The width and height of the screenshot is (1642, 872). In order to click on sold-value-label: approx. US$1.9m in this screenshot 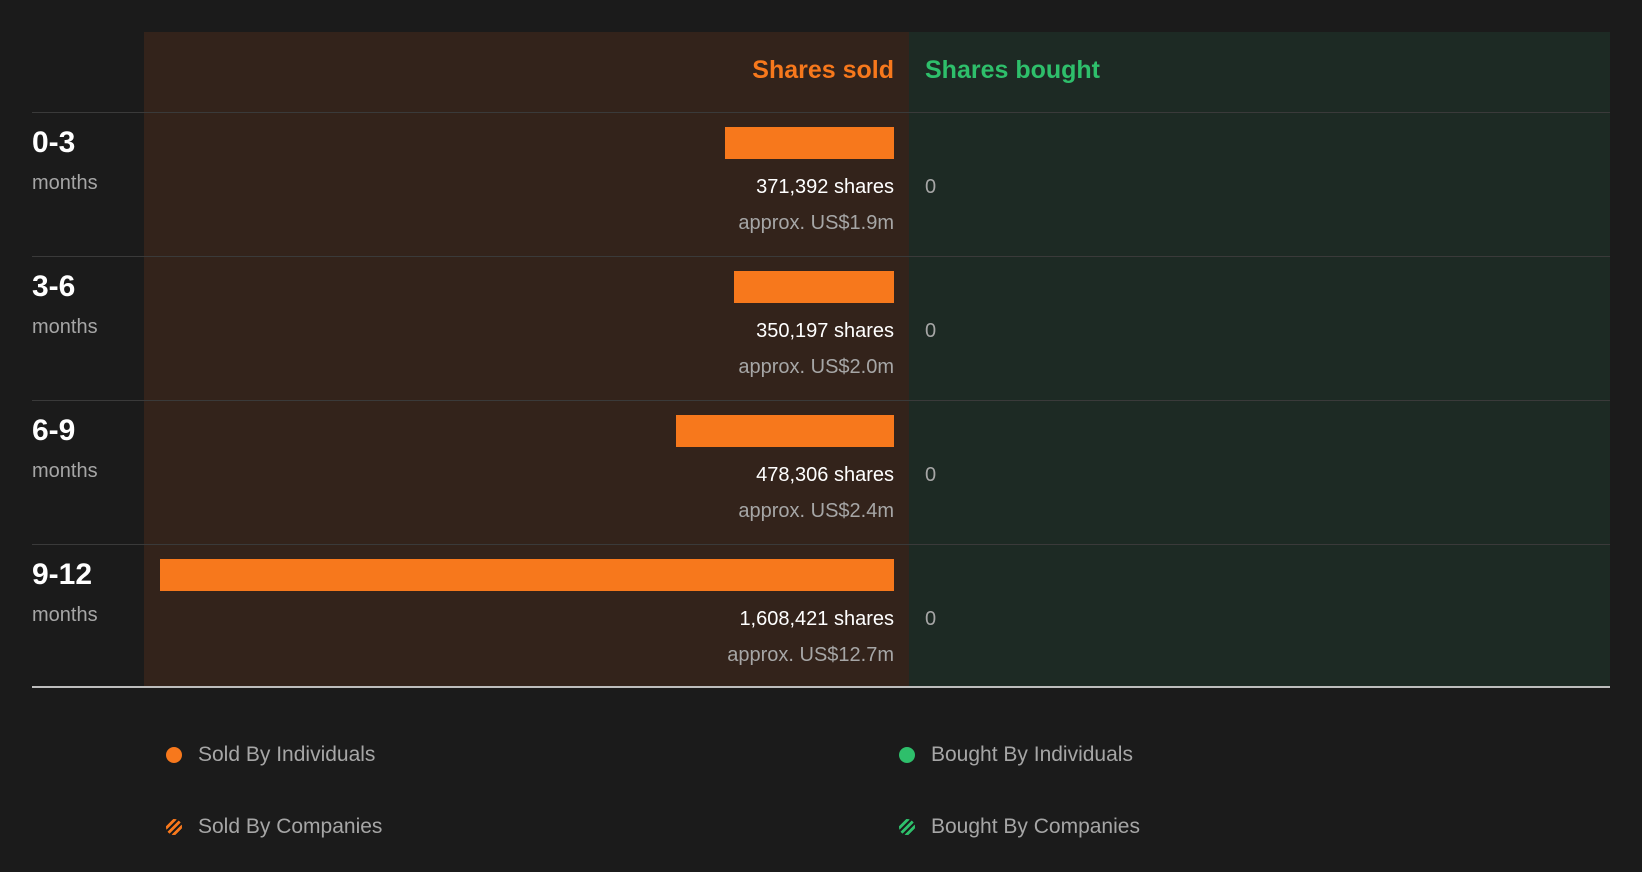, I will do `click(816, 223)`.